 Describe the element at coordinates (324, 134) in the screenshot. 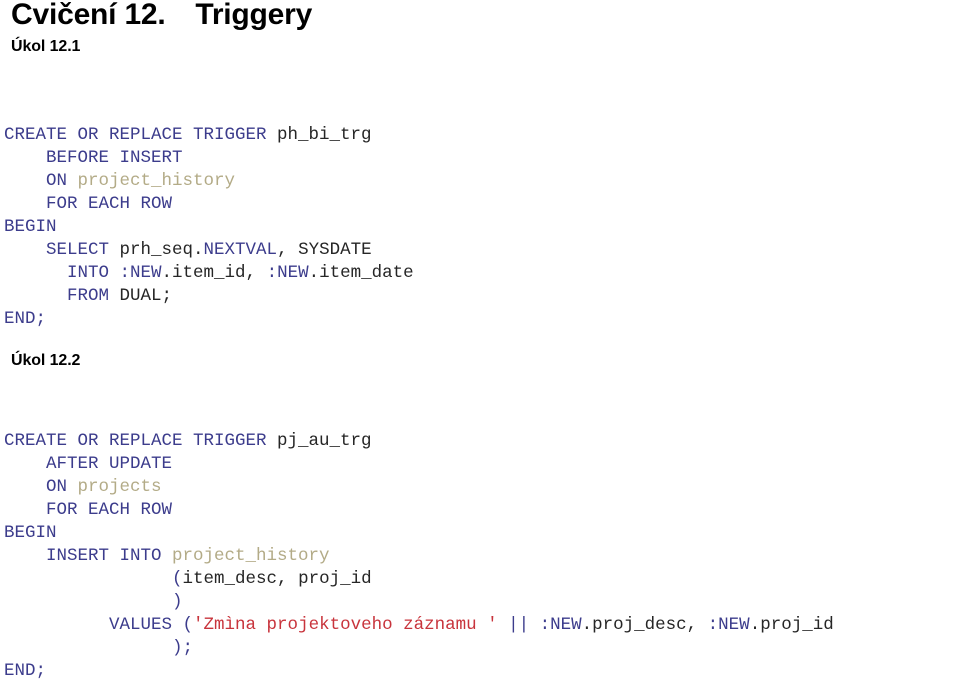

I see `code-token-id: ph_bi_trg` at that location.